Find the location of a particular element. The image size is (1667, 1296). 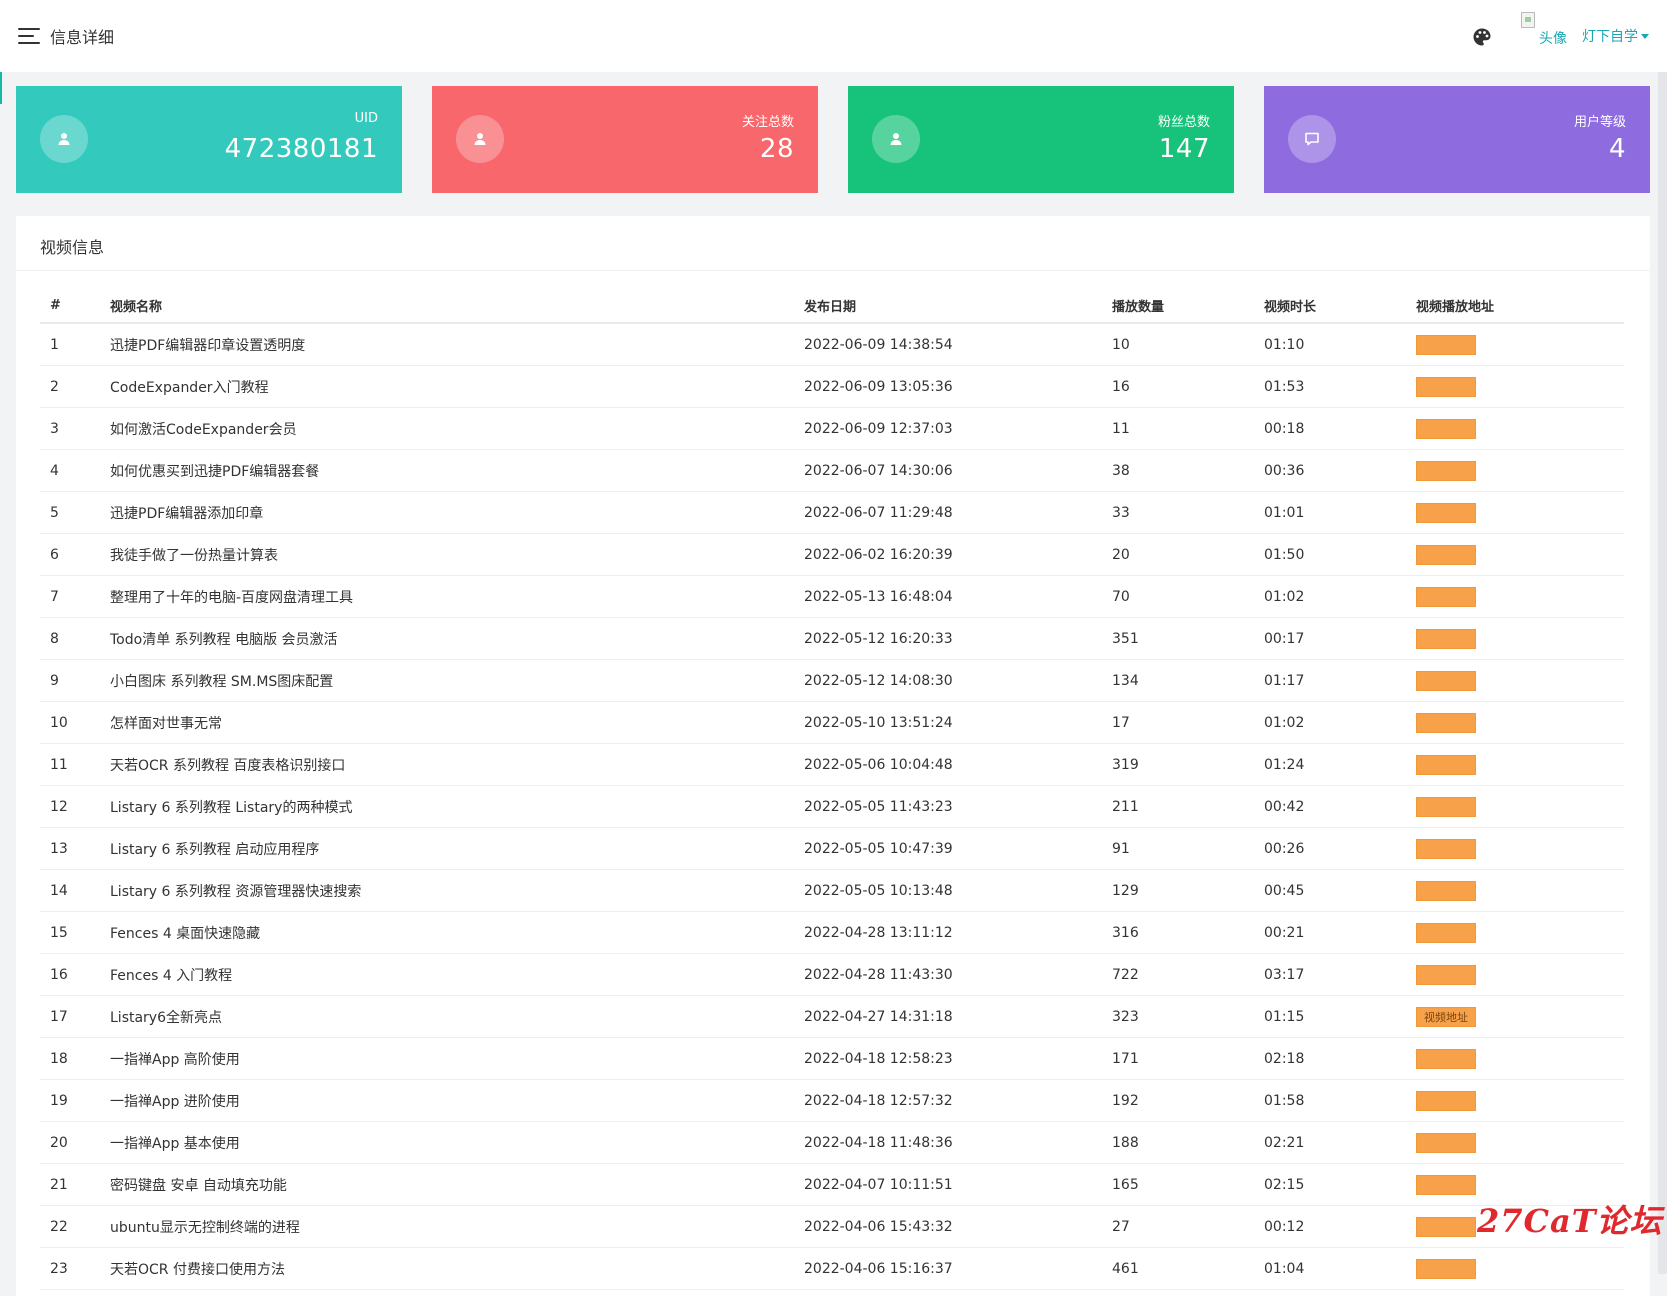

stat-value: 28 is located at coordinates (776, 149).